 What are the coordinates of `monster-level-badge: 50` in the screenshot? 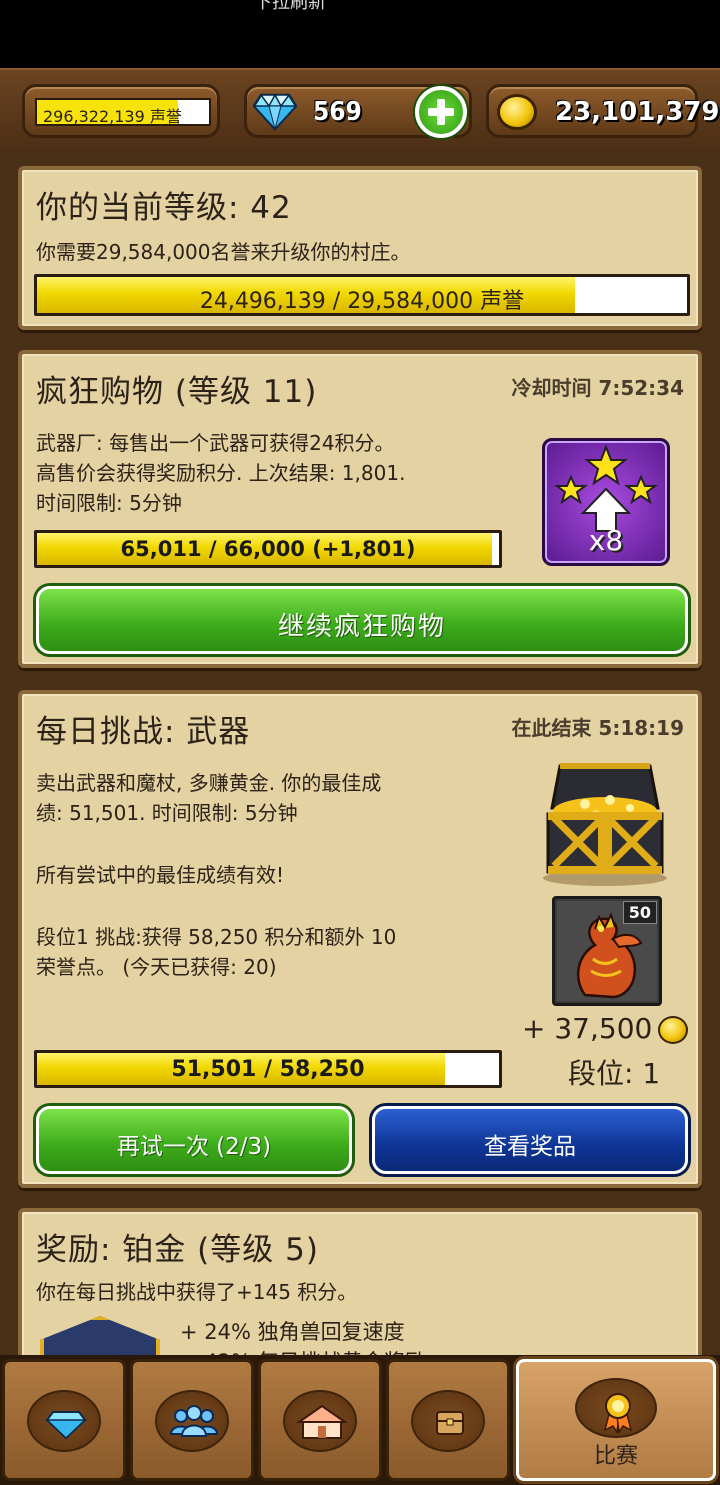 It's located at (639, 912).